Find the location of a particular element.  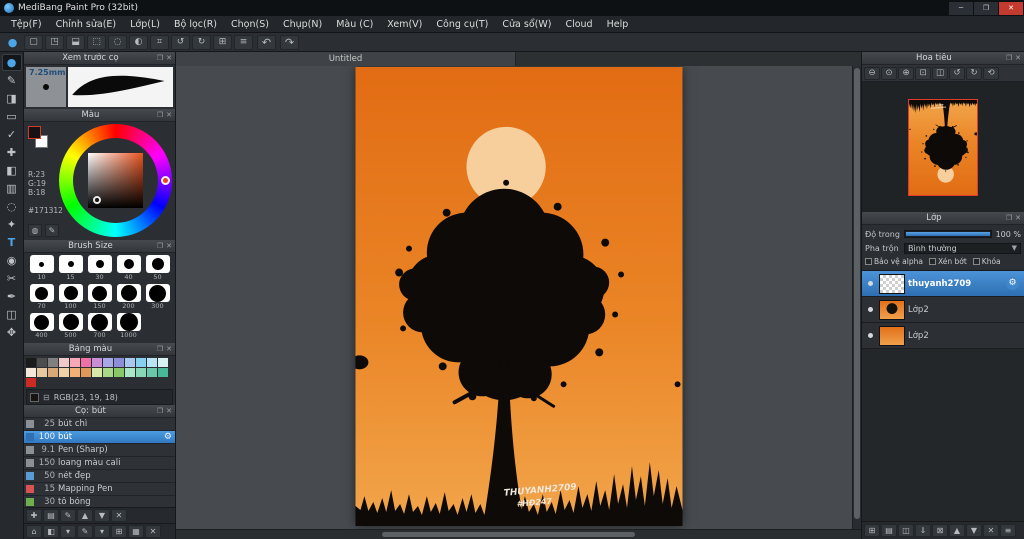

current-color-swatch is located at coordinates (34, 397).